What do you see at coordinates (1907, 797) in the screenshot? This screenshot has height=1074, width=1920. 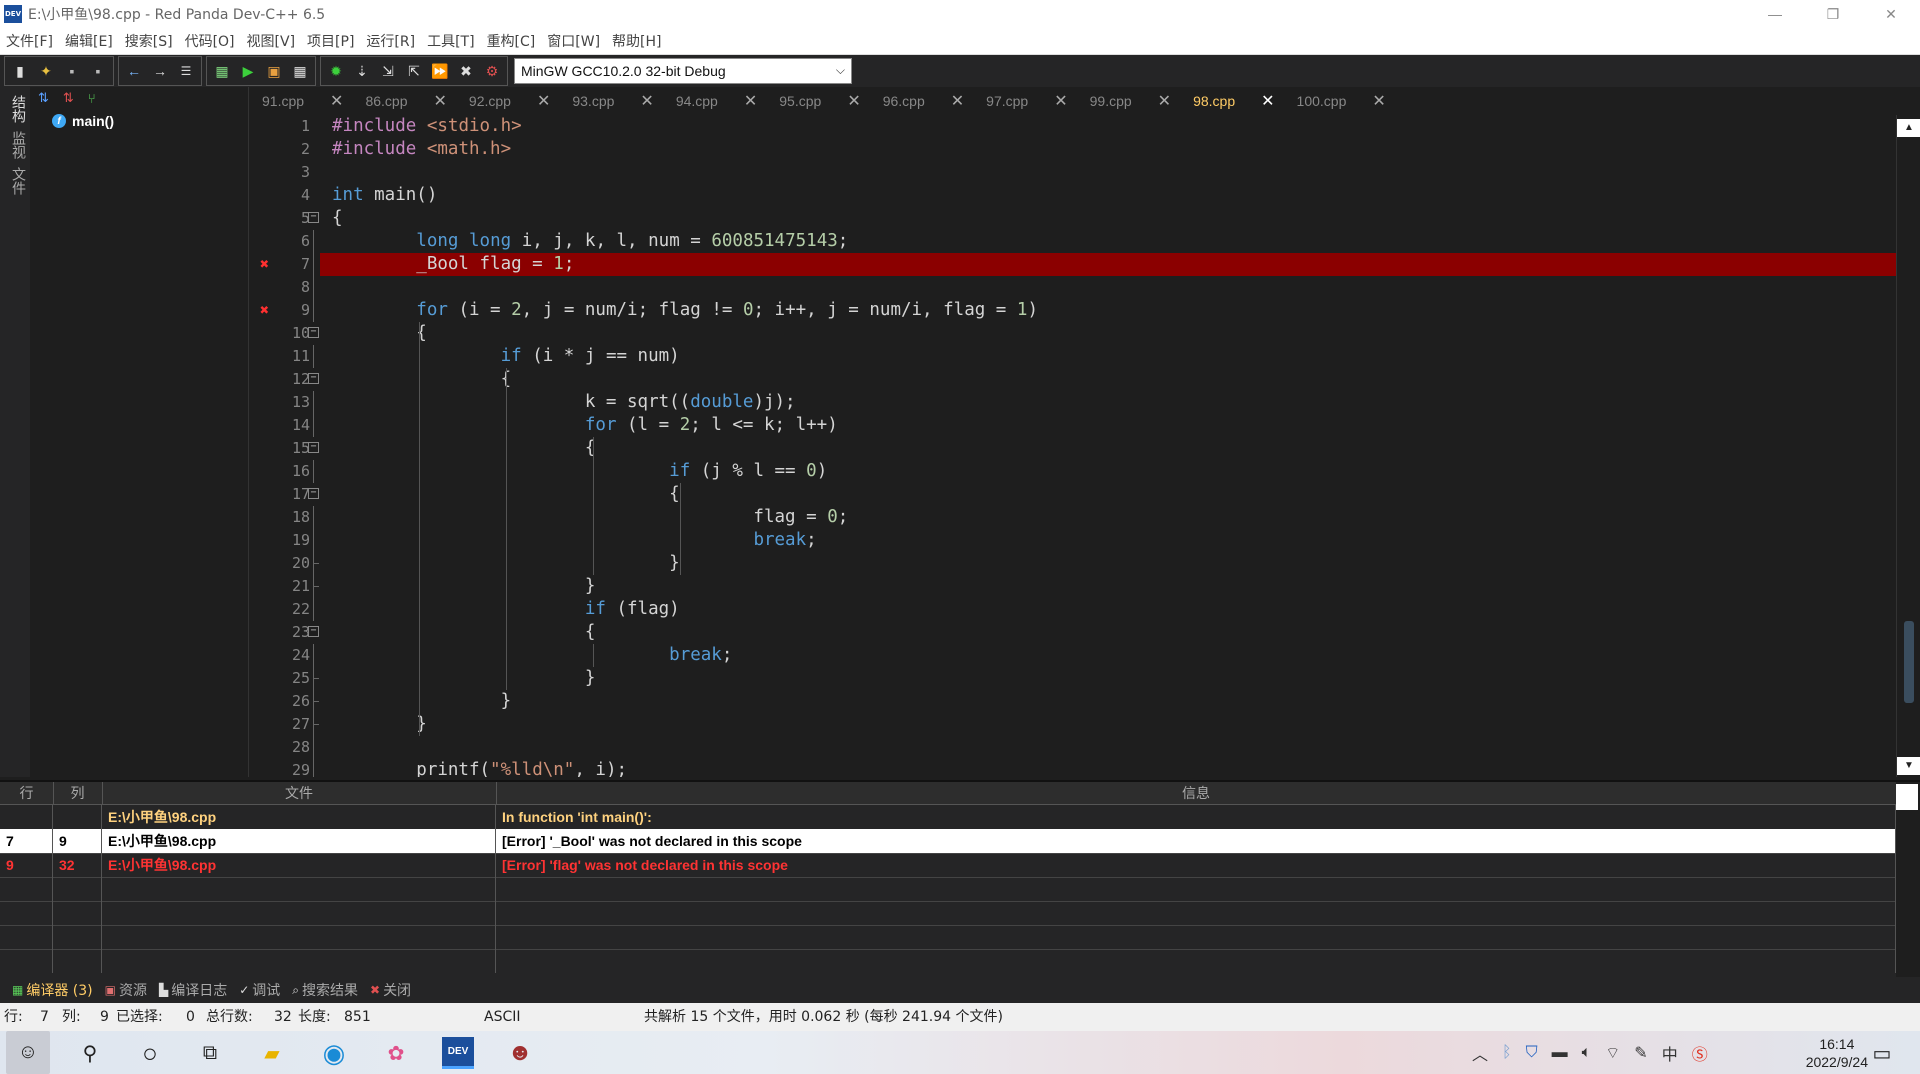 I see `messages-scroll-box` at bounding box center [1907, 797].